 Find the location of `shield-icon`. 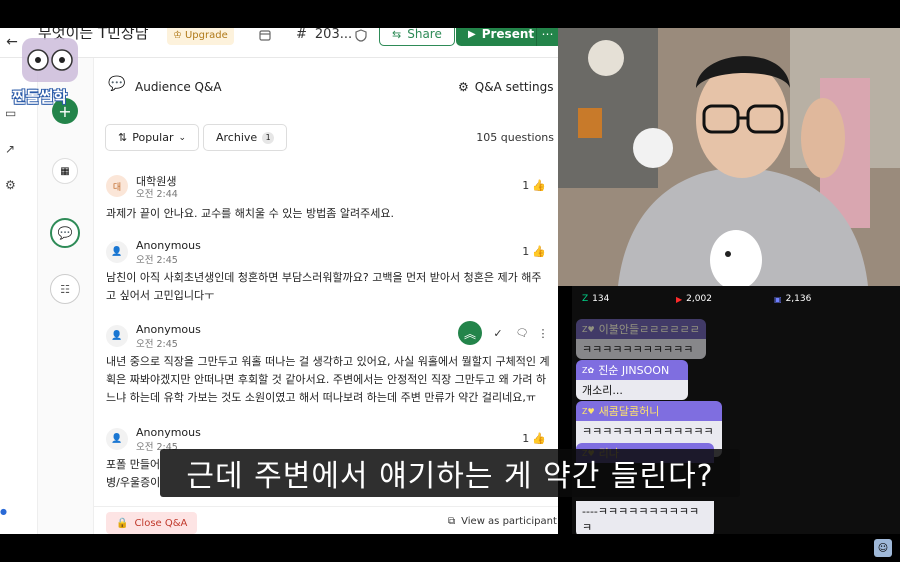

shield-icon is located at coordinates (361, 35).